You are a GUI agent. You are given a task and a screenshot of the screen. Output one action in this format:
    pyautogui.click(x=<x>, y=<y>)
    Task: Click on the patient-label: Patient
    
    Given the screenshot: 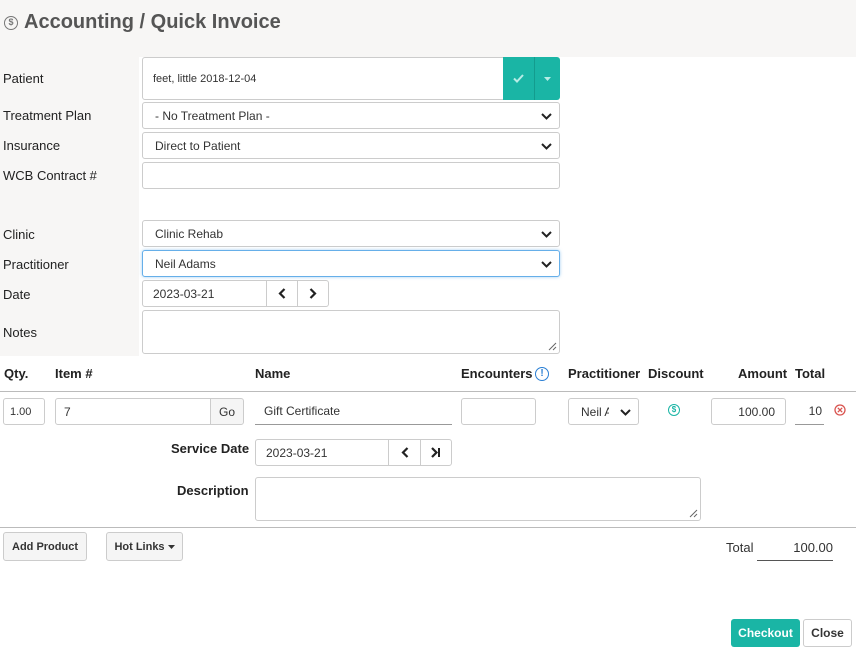 What is the action you would take?
    pyautogui.click(x=23, y=78)
    